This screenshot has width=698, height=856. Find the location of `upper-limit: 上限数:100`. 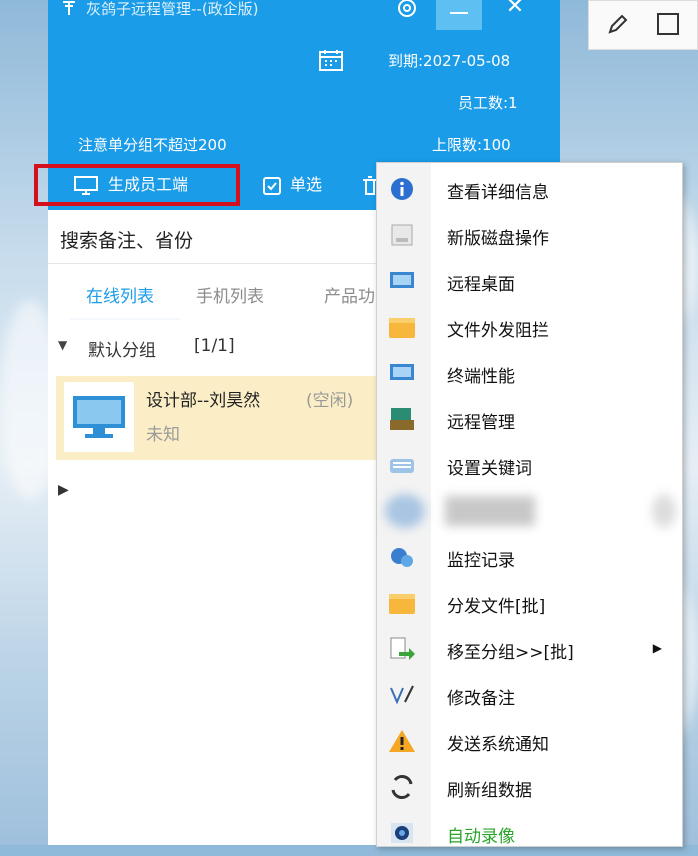

upper-limit: 上限数:100 is located at coordinates (471, 145).